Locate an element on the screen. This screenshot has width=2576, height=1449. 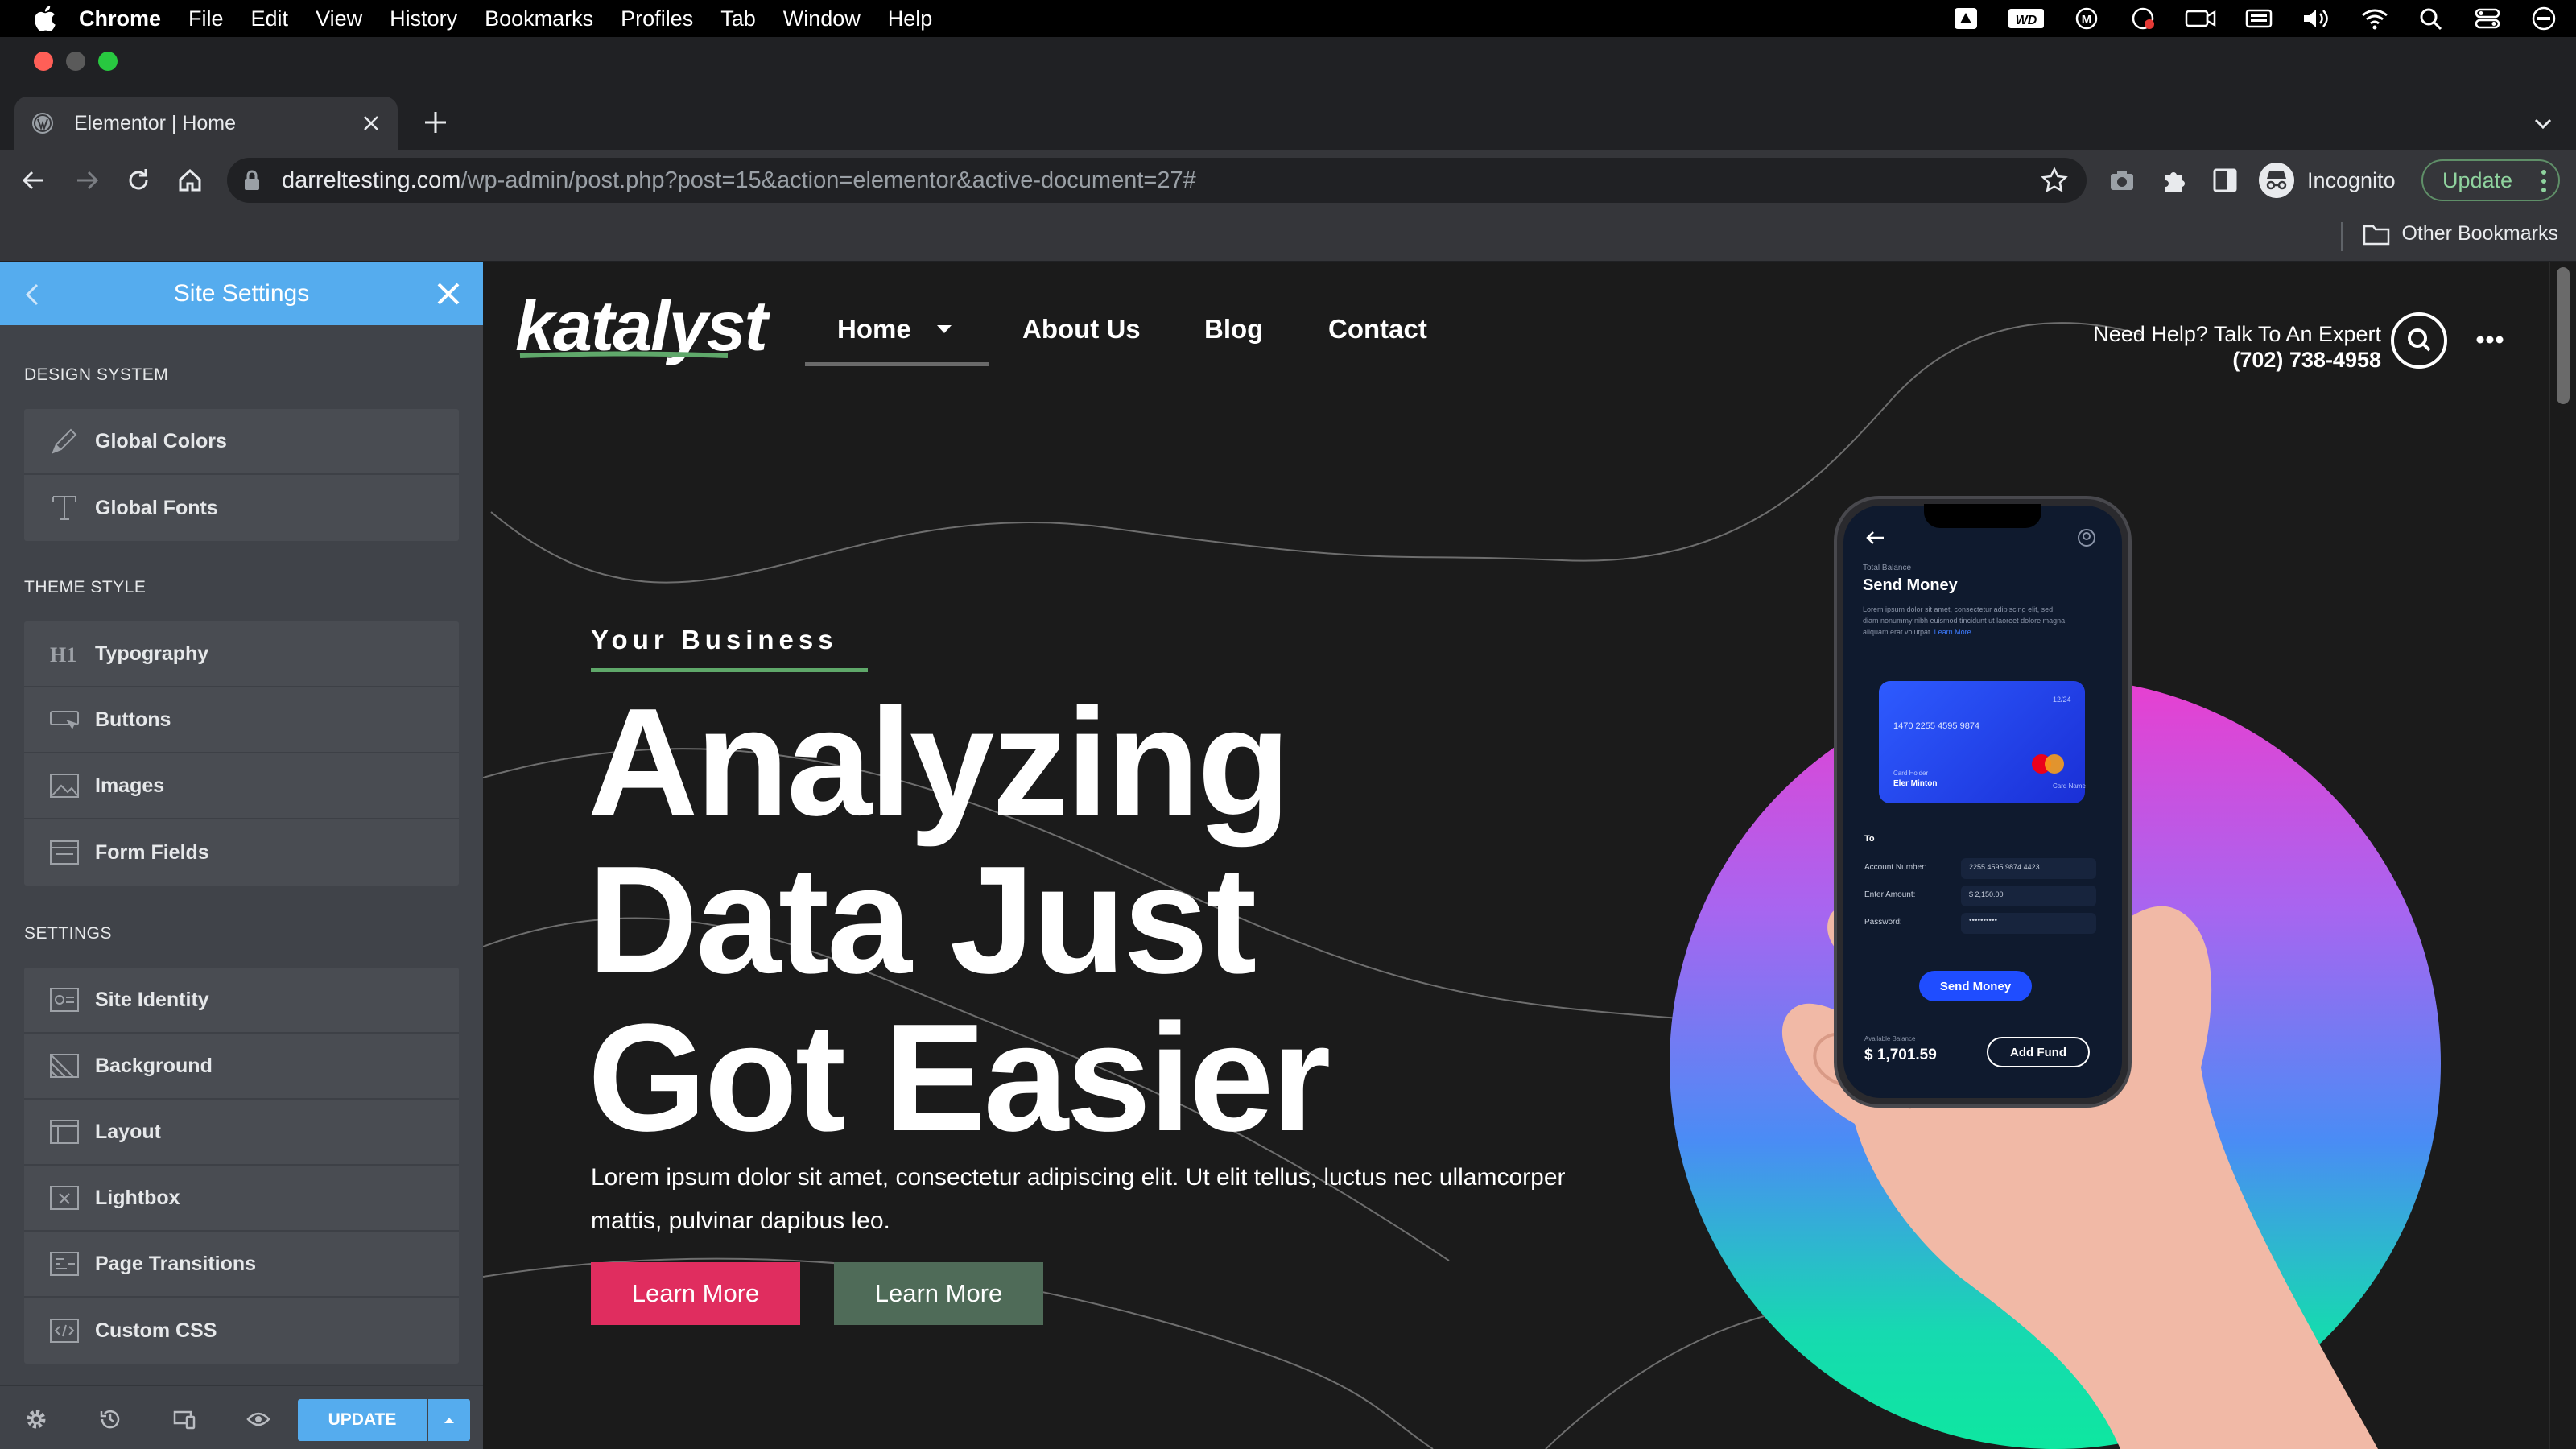
menu-item-background: Background is located at coordinates (242, 1067).